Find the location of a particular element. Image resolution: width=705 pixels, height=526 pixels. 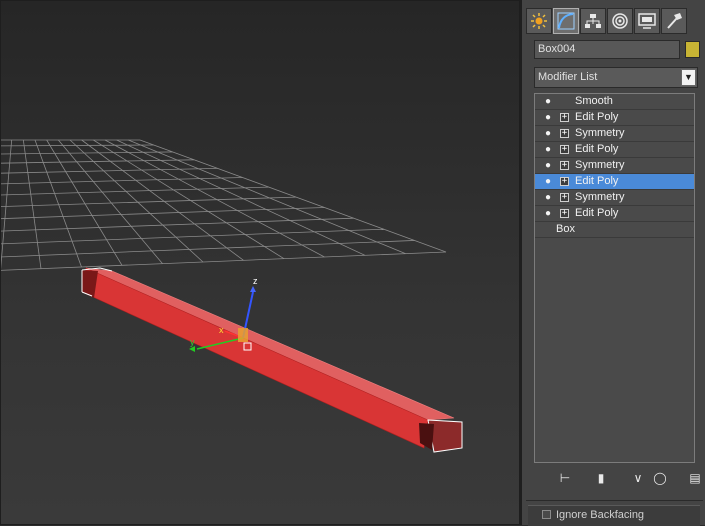

motion-icon is located at coordinates (620, 21).